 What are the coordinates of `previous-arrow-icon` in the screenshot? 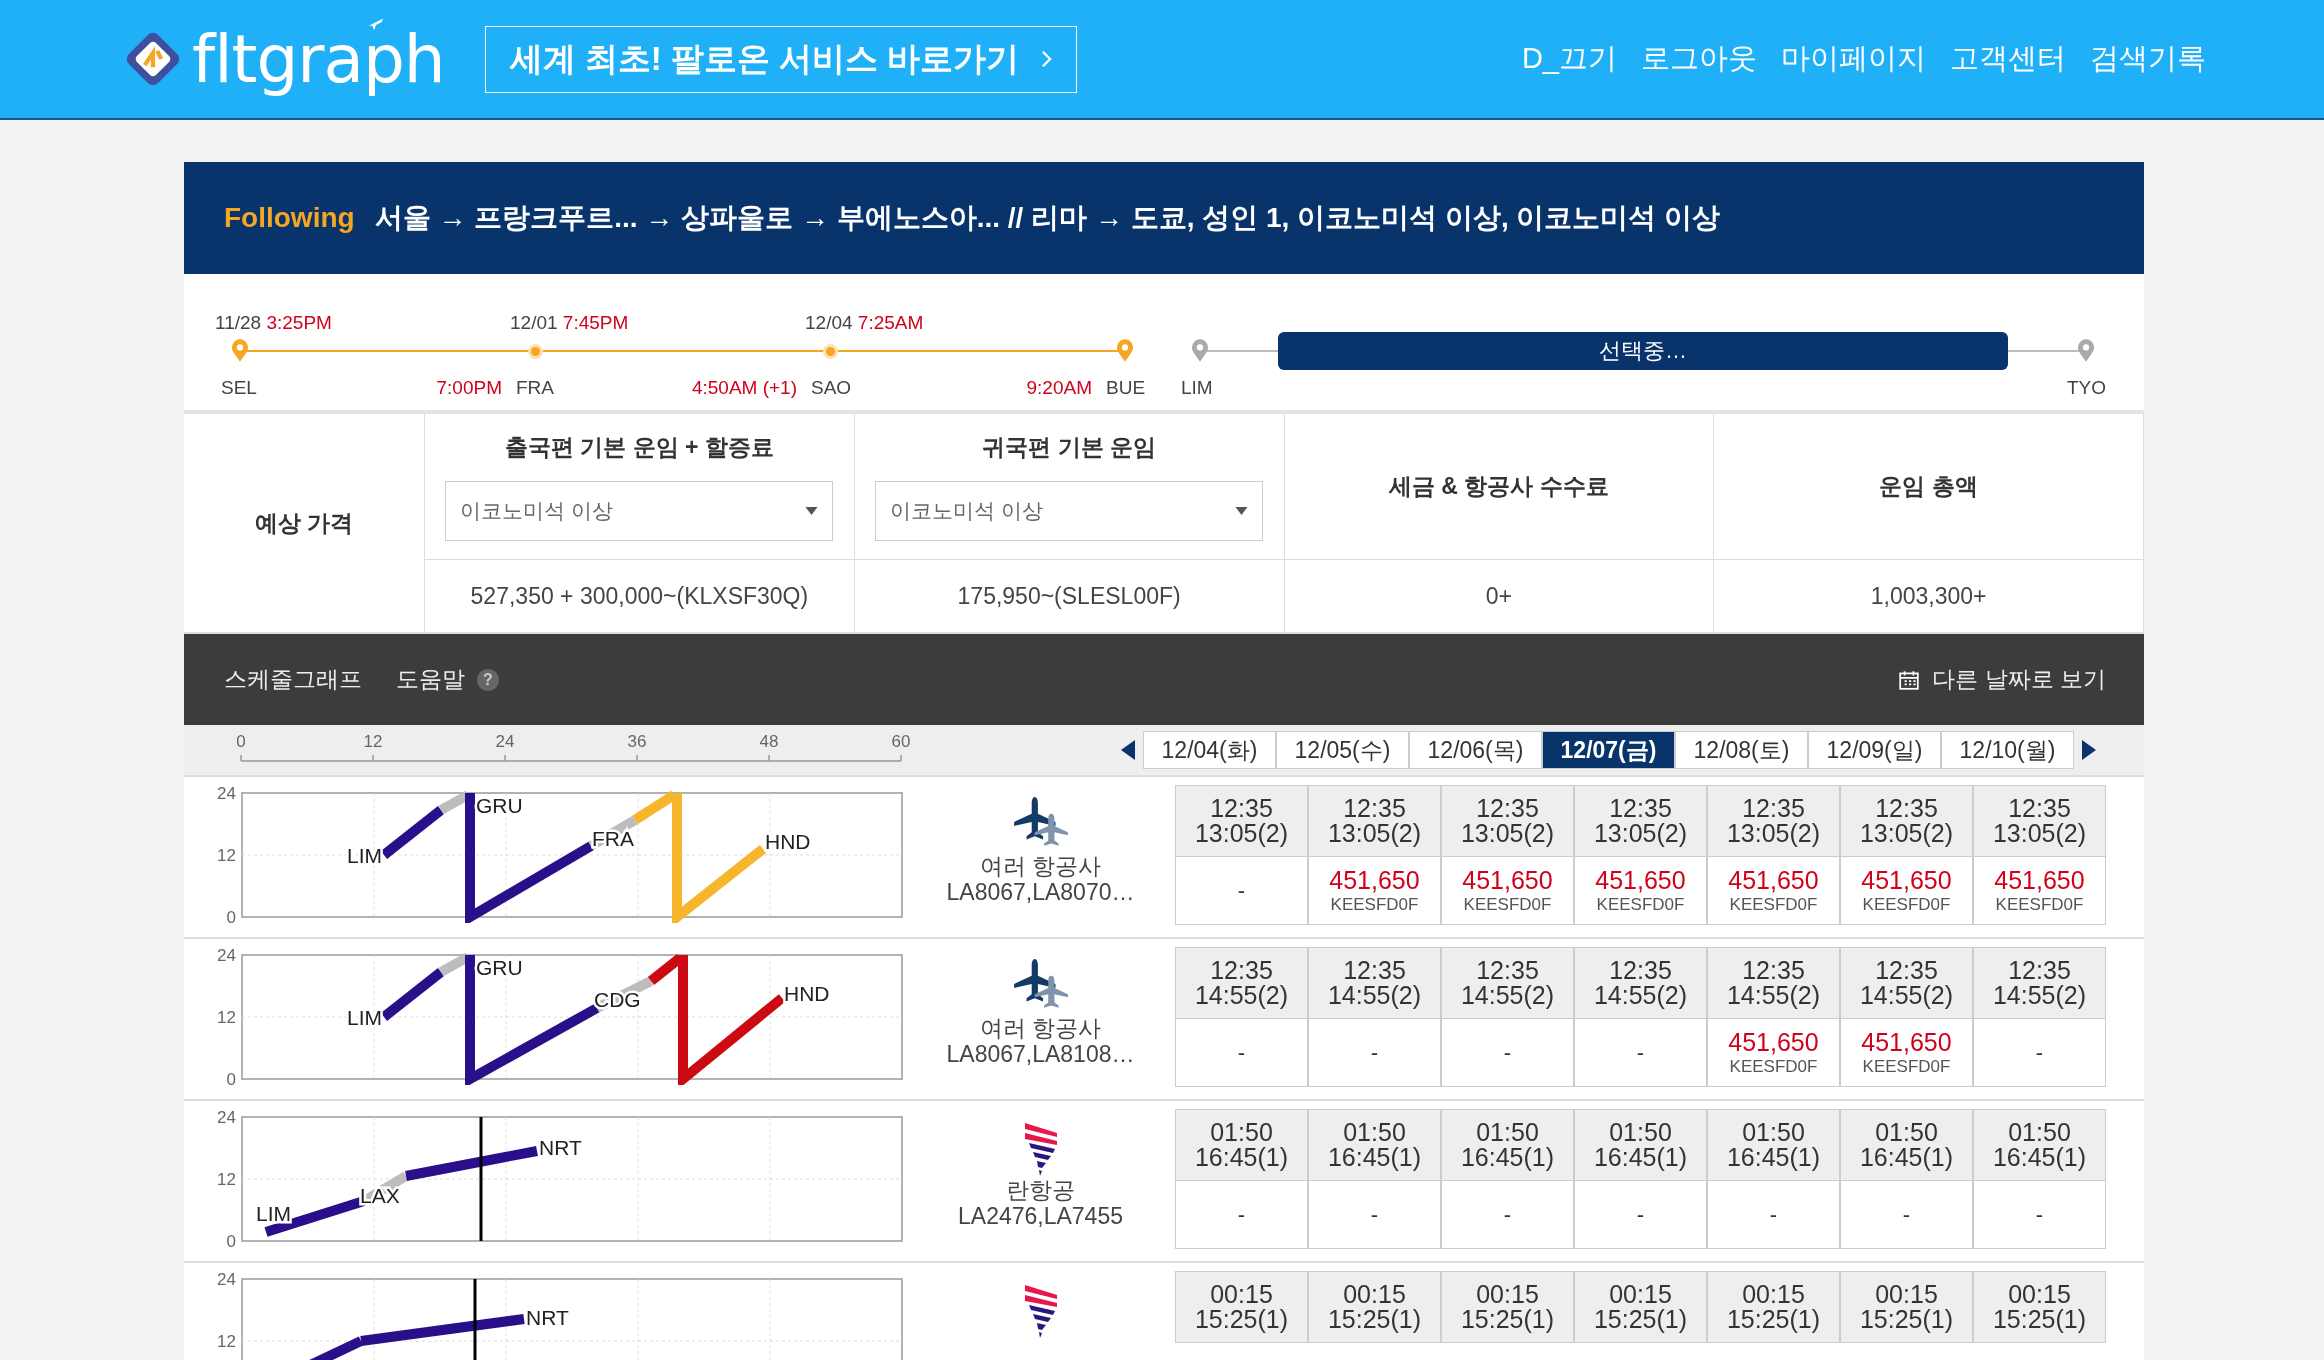 It's located at (1128, 750).